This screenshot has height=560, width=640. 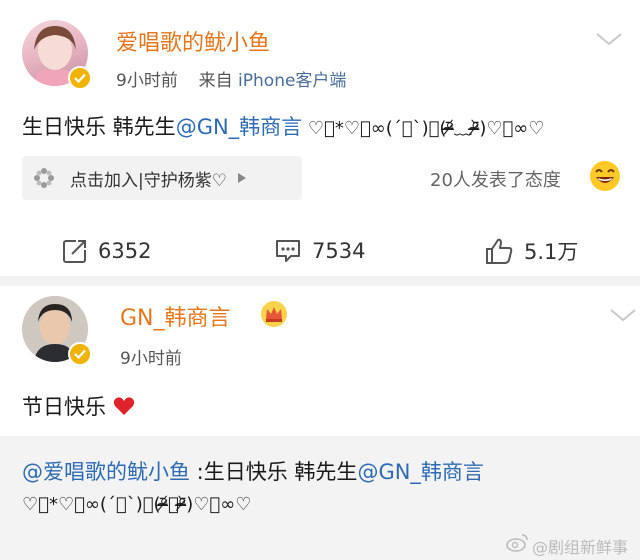 I want to click on post-meta: 9小时前 来自 iPhone客户端, so click(x=231, y=78).